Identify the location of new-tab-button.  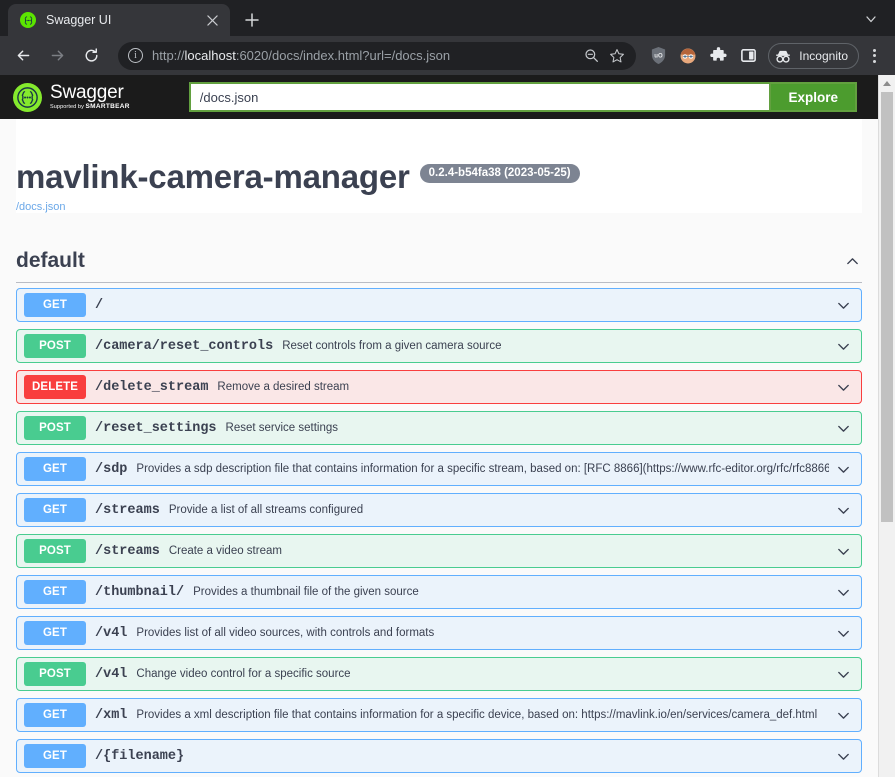
(252, 20).